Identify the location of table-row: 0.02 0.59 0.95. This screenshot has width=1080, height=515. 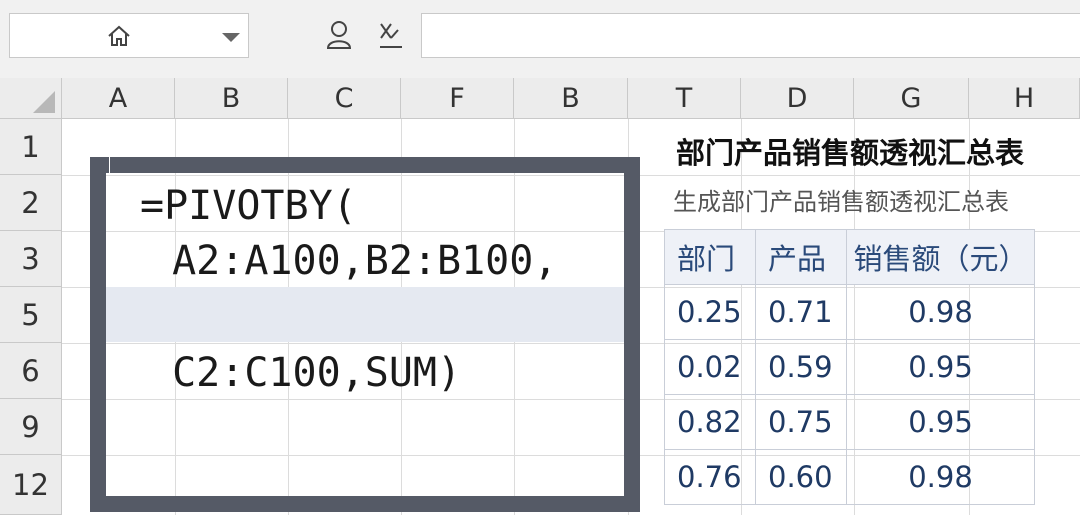
(849, 367).